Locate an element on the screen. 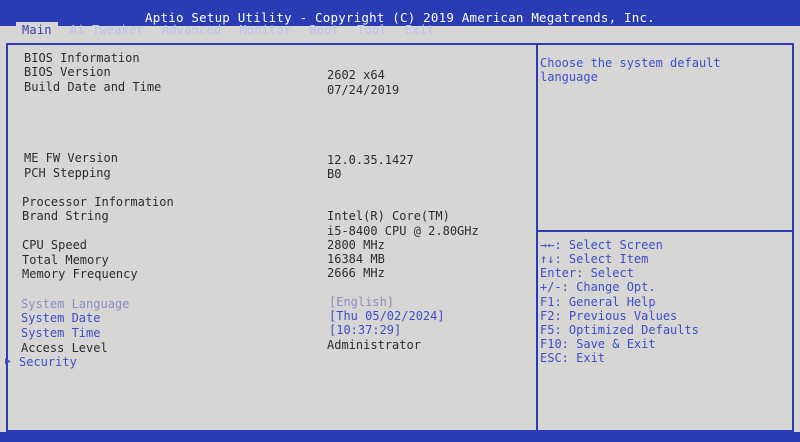 The width and height of the screenshot is (800, 442). cpu-speed-value: 2800 MHz is located at coordinates (356, 245).